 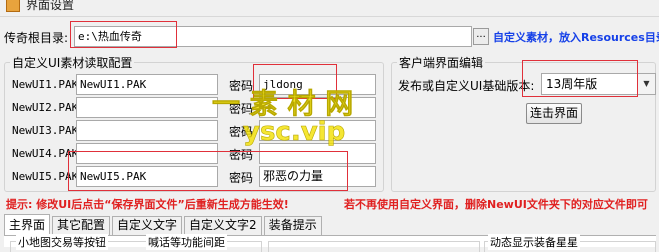 I want to click on pak-file-input-1: NewUI1.PAK, so click(x=147, y=84).